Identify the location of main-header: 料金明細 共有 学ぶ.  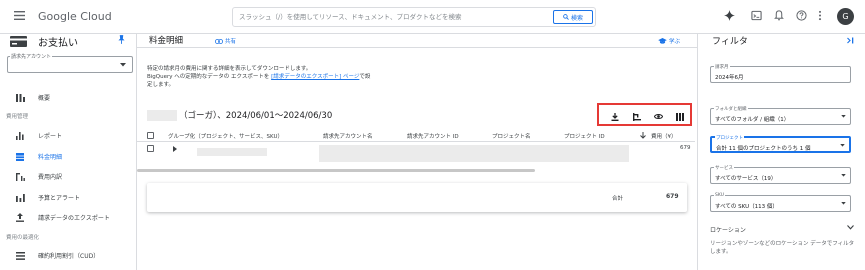
(417, 41).